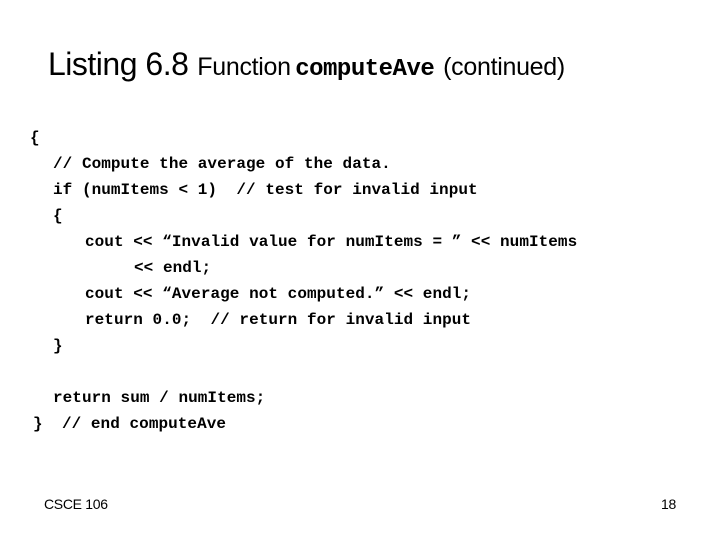  Describe the element at coordinates (504, 67) in the screenshot. I see `title-suffix: (continued)` at that location.